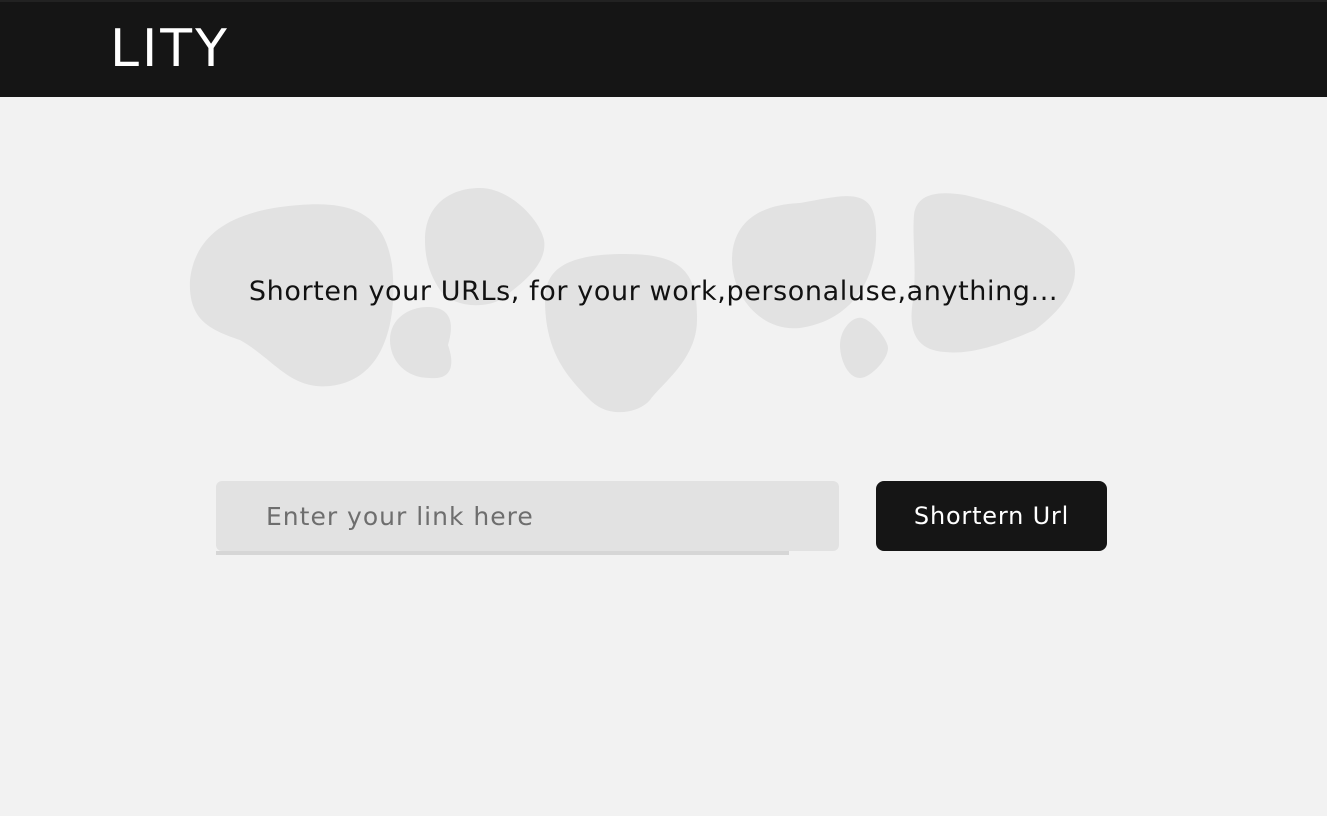  What do you see at coordinates (170, 49) in the screenshot?
I see `logo: LITY` at bounding box center [170, 49].